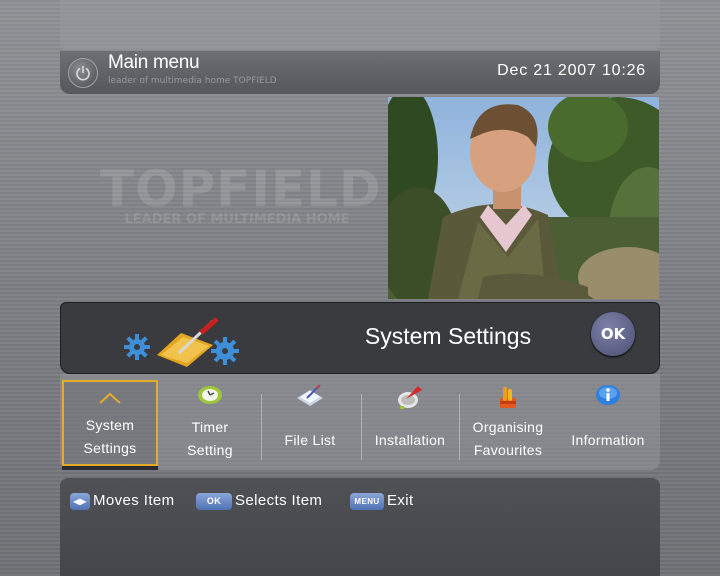 This screenshot has height=576, width=720. What do you see at coordinates (310, 440) in the screenshot?
I see `menu-item-label: File List` at bounding box center [310, 440].